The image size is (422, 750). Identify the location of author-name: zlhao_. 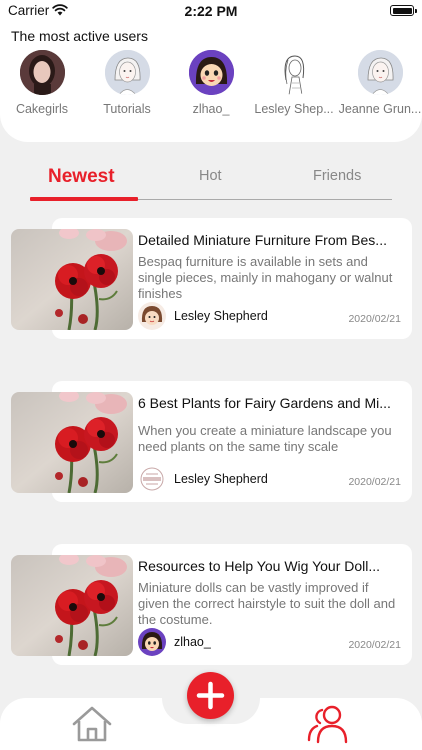
(192, 642).